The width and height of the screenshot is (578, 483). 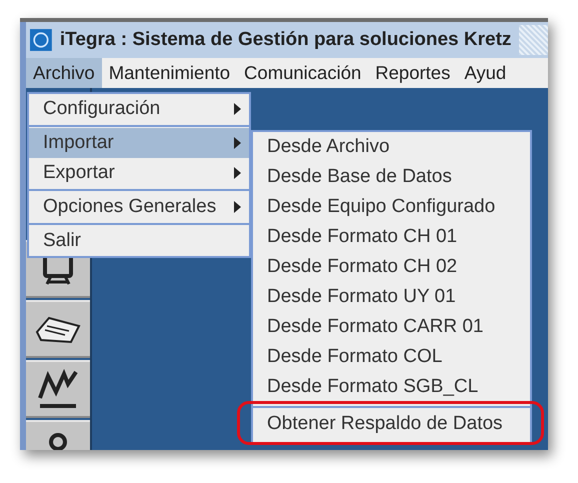 I want to click on menu: Mantenimiento, so click(x=170, y=73).